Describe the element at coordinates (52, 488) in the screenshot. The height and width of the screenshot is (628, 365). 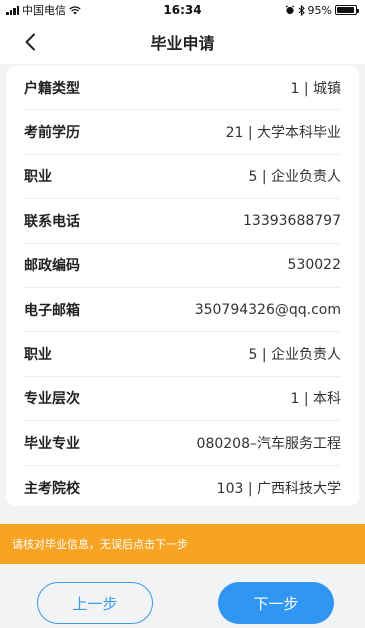
I see `row-label: 主考院校` at that location.